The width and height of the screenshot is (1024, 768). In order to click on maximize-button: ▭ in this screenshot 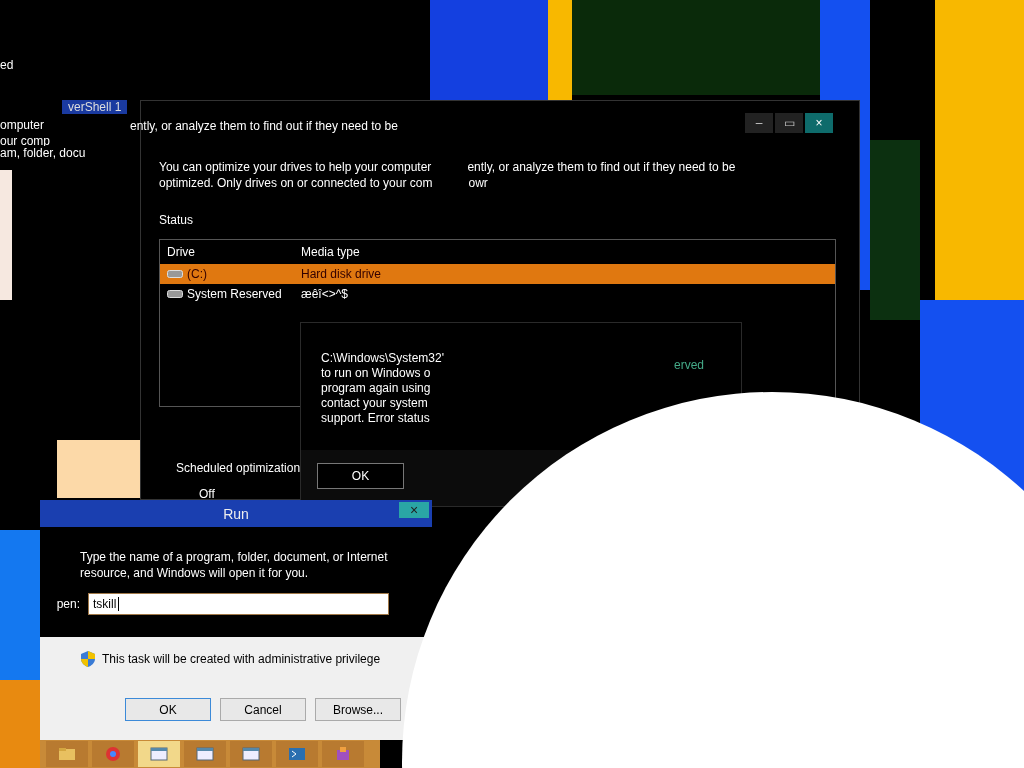, I will do `click(789, 123)`.